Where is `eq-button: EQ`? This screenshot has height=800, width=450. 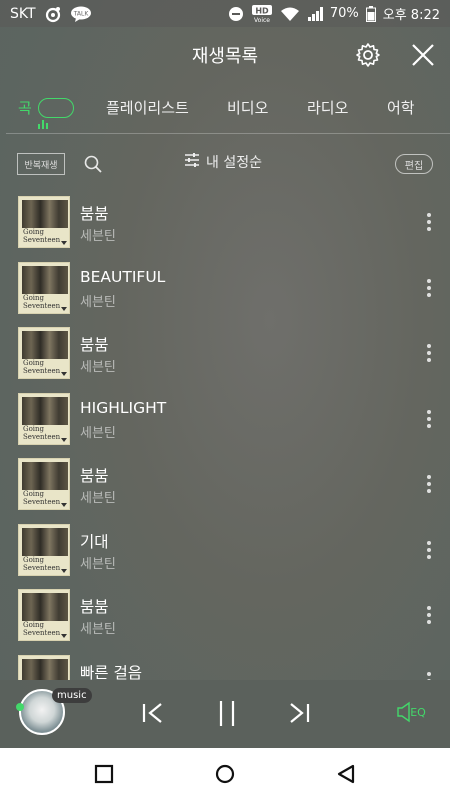 eq-button: EQ is located at coordinates (413, 712).